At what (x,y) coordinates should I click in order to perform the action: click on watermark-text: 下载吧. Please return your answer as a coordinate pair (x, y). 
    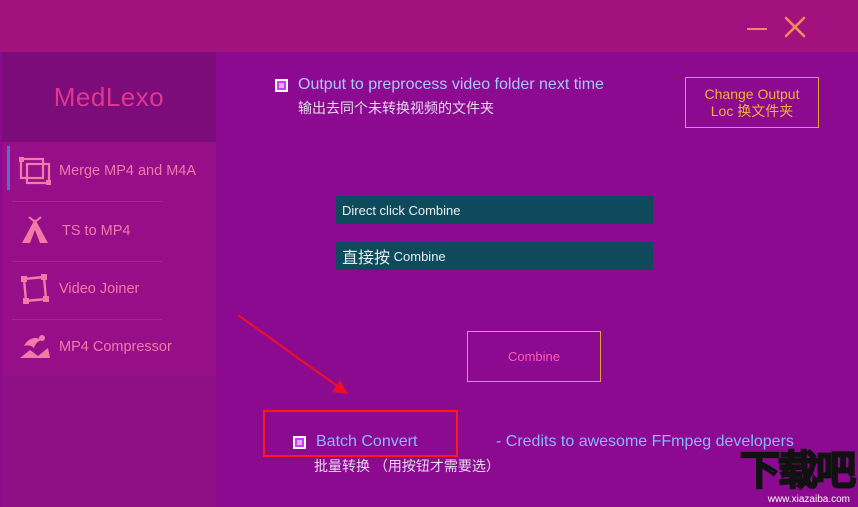
    Looking at the image, I should click on (798, 471).